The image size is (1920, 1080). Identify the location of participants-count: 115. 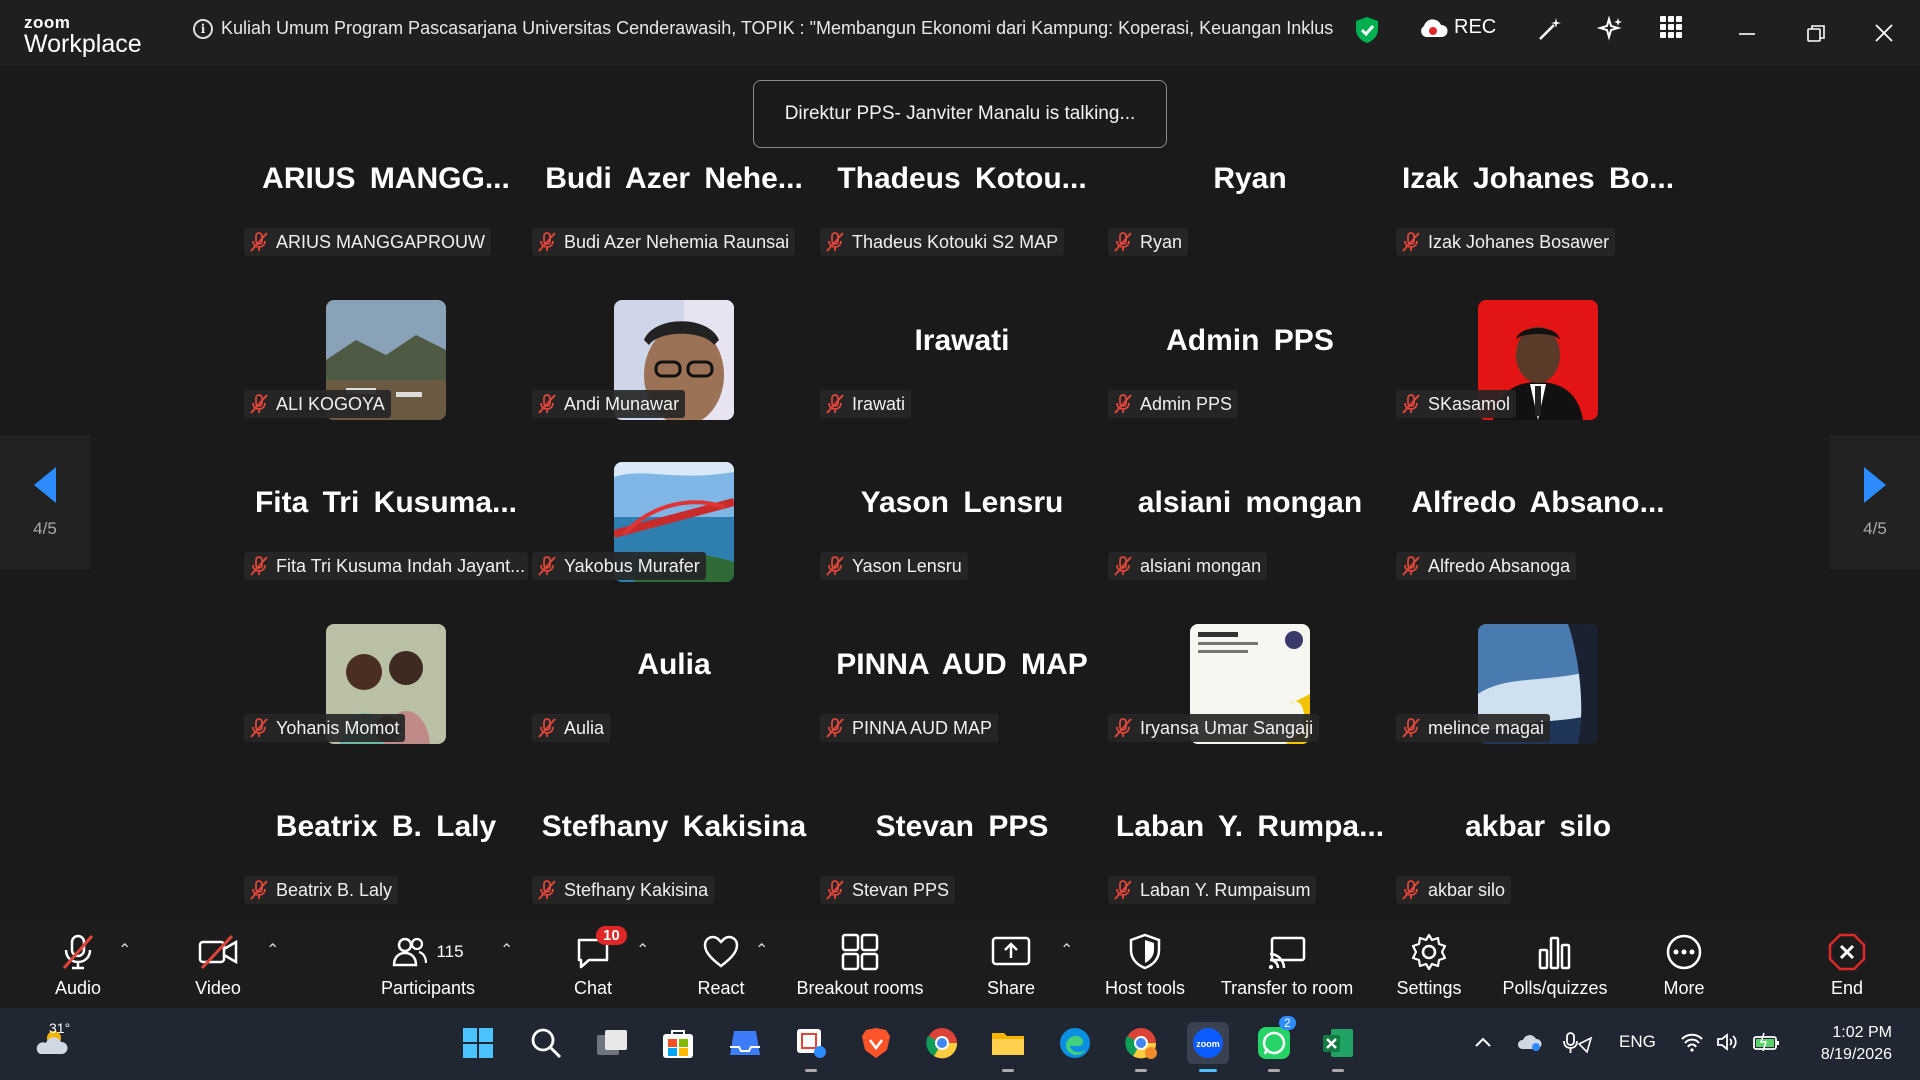
(450, 951).